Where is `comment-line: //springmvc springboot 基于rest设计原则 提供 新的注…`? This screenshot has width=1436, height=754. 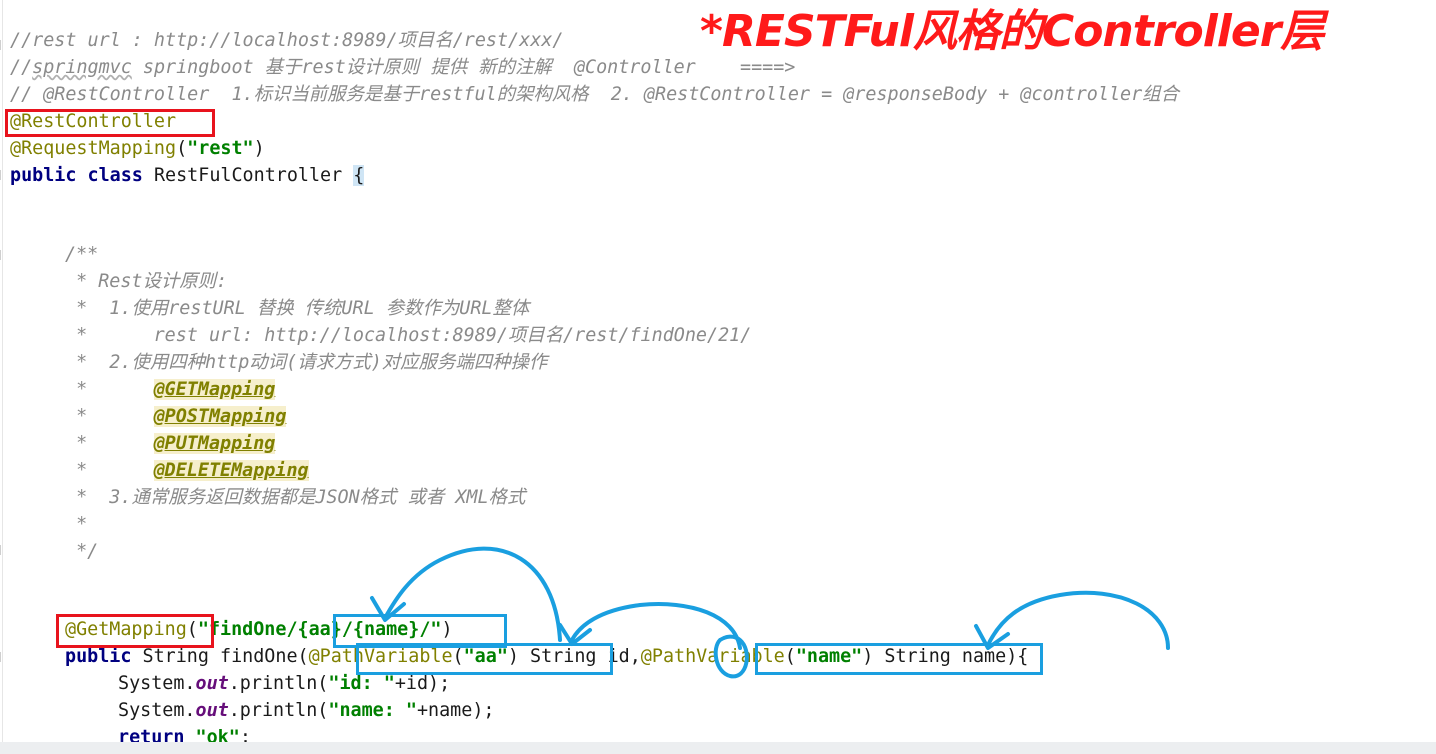 comment-line: //springmvc springboot 基于rest设计原则 提供 新的注… is located at coordinates (403, 67).